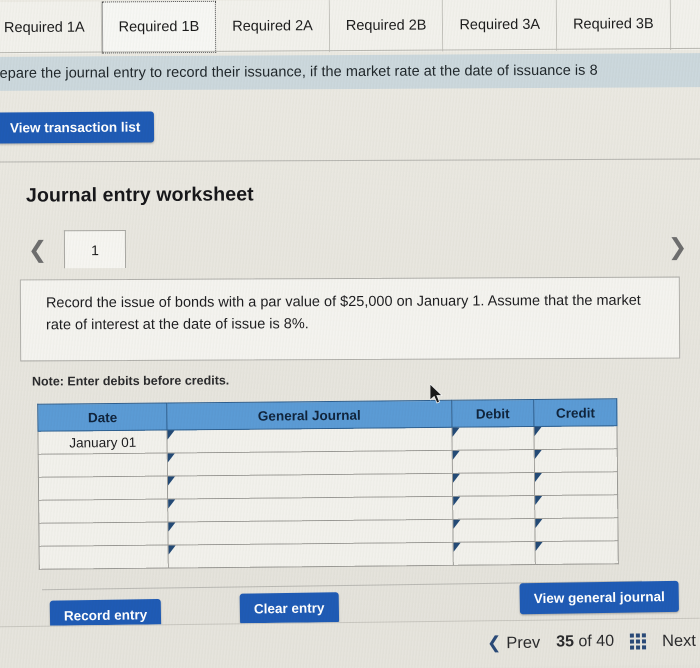 The width and height of the screenshot is (700, 668). I want to click on page-counter-of: of, so click(585, 642).